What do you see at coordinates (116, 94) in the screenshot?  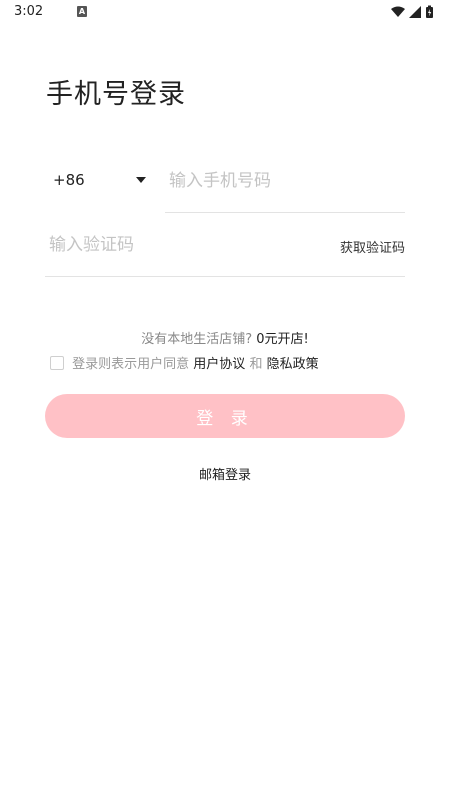 I see `page-title: 手机号登录` at bounding box center [116, 94].